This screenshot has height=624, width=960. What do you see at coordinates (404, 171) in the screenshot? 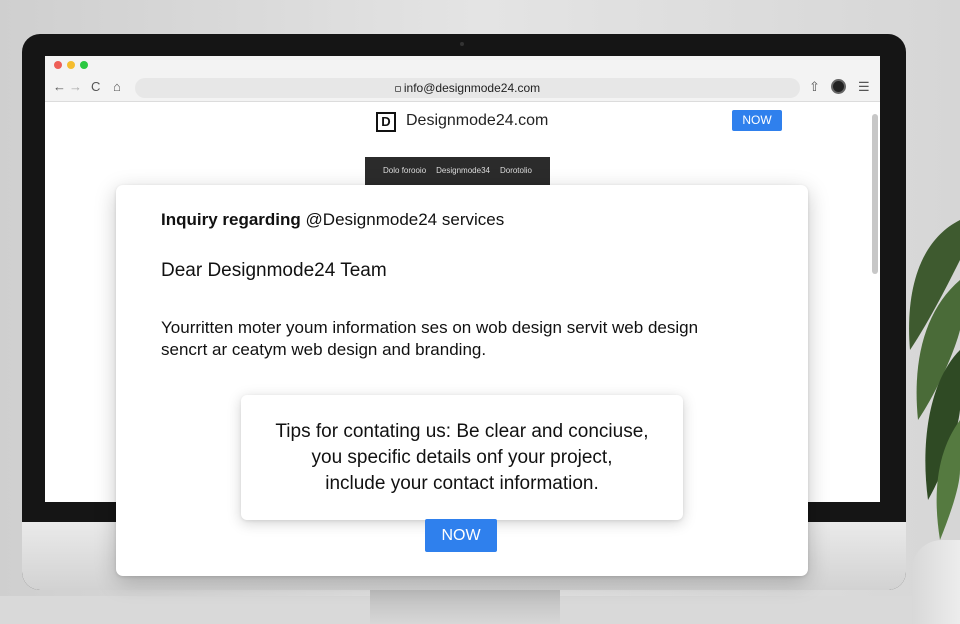
I see `strip-item: Dolo forooio` at bounding box center [404, 171].